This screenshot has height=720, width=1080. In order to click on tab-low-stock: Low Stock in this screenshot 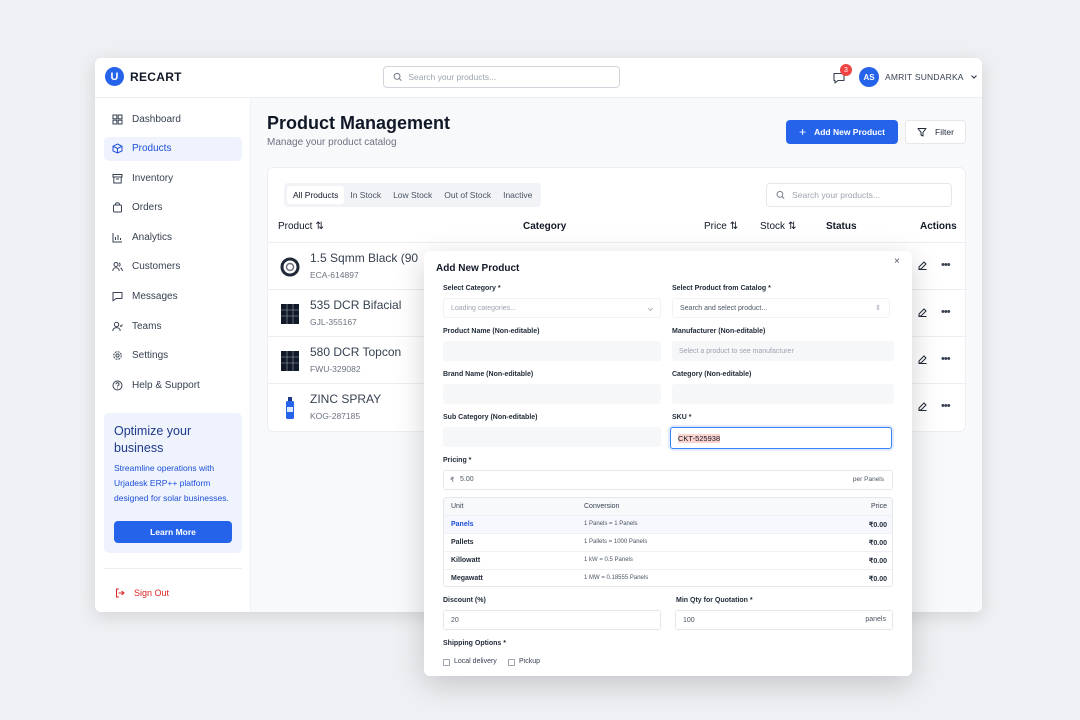, I will do `click(412, 195)`.